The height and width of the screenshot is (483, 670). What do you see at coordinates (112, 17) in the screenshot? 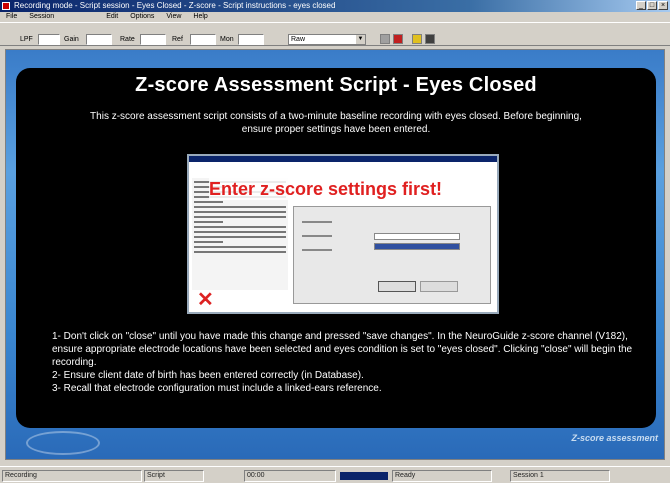
I see `menu-edit: Edit` at bounding box center [112, 17].